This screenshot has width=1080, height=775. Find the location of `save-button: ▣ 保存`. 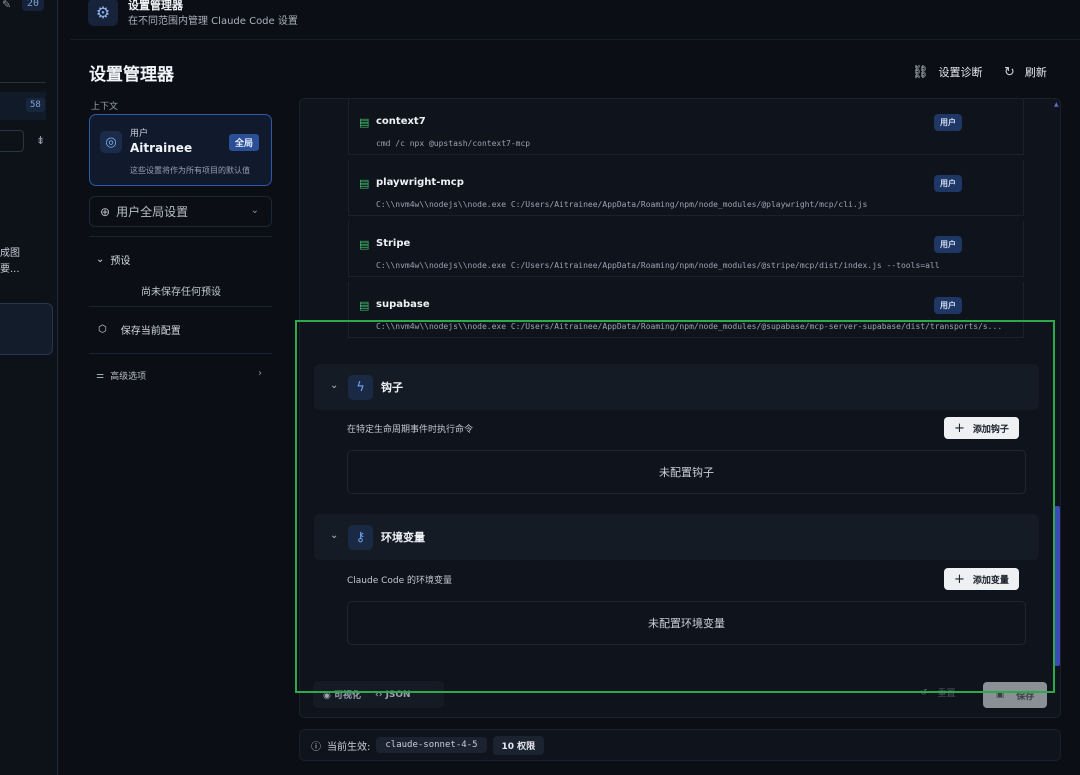

save-button: ▣ 保存 is located at coordinates (1015, 695).